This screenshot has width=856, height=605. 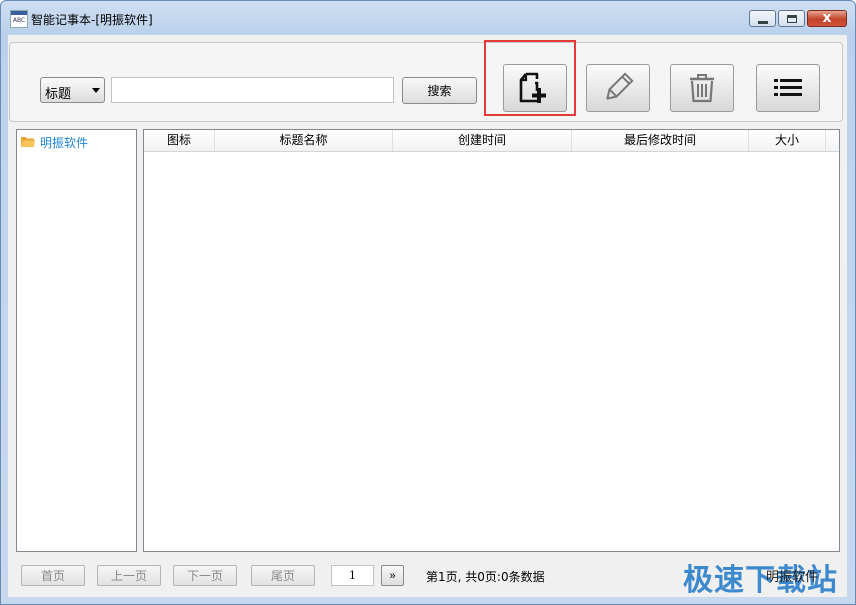 What do you see at coordinates (428, 18) in the screenshot?
I see `title-bar: ABC 智能记事本-[明振软件] x` at bounding box center [428, 18].